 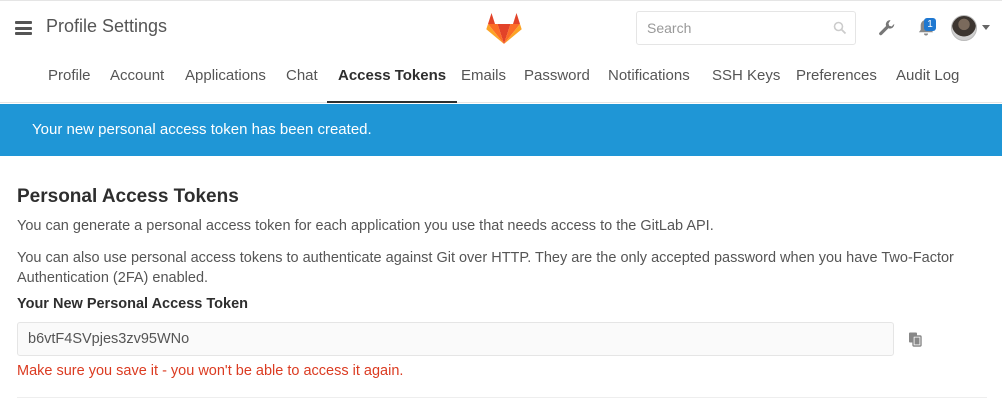 I want to click on avatar, so click(x=964, y=28).